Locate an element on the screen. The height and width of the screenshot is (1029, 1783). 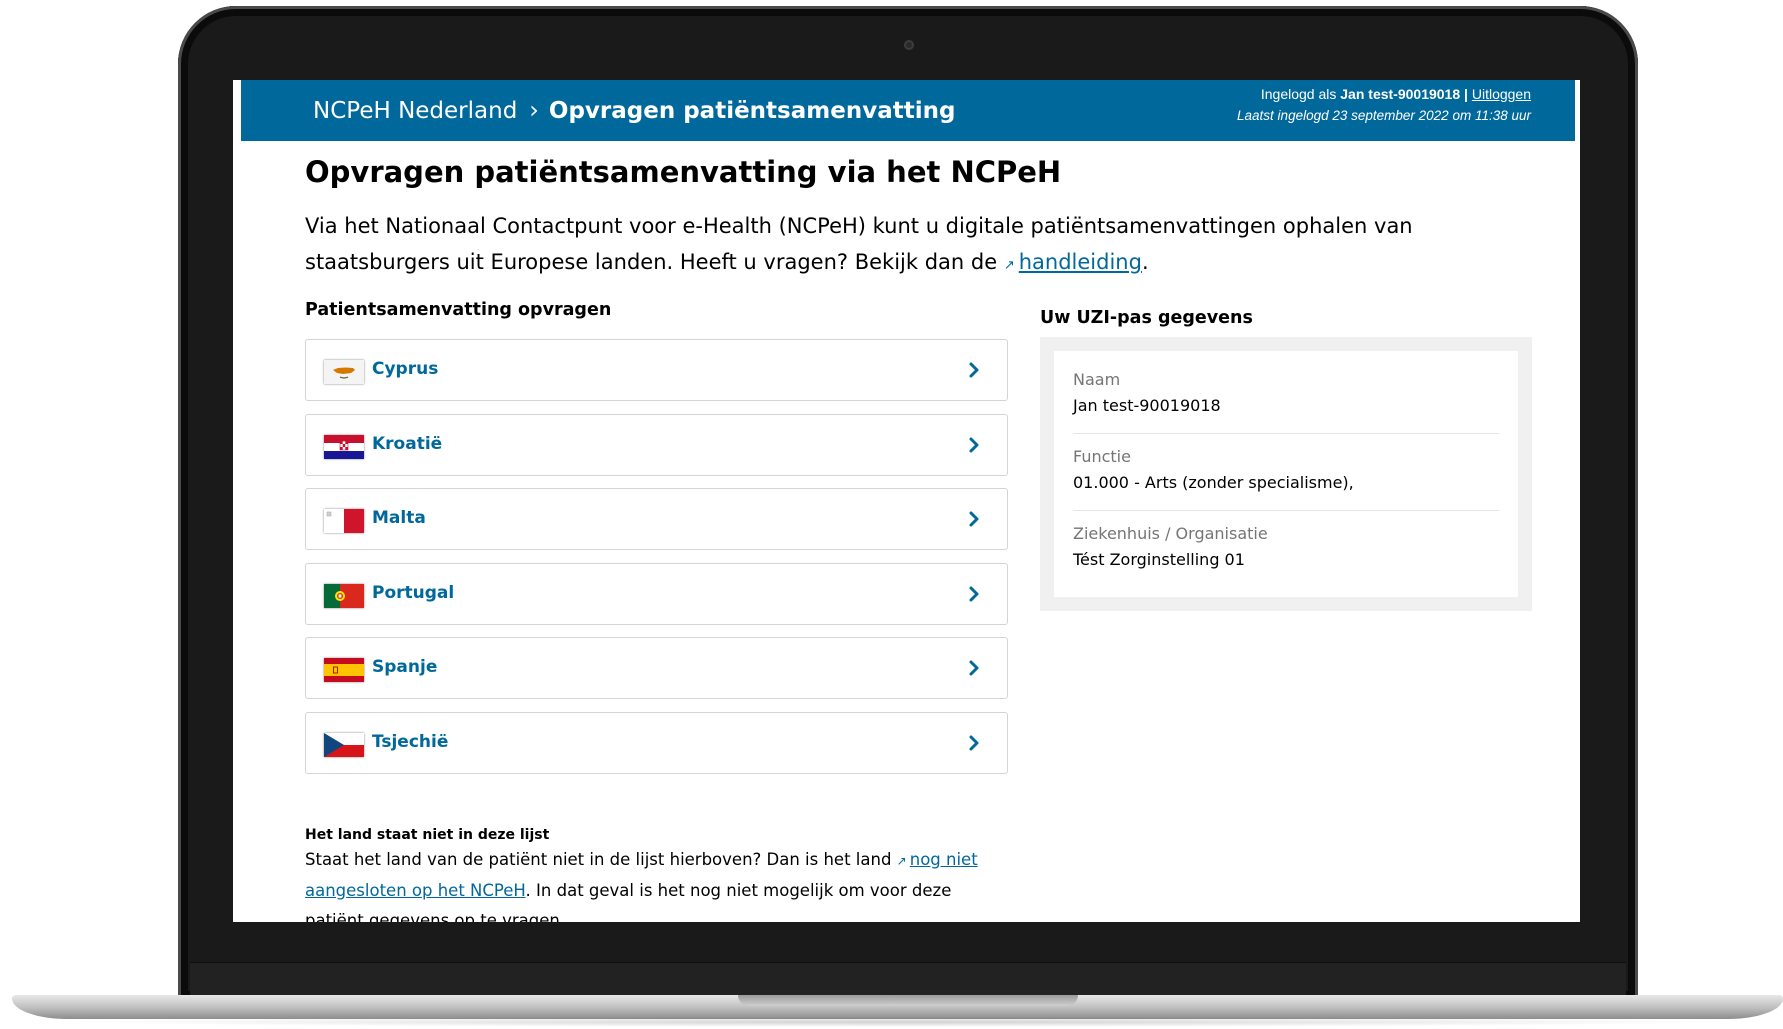
portugal-flag-icon is located at coordinates (344, 595).